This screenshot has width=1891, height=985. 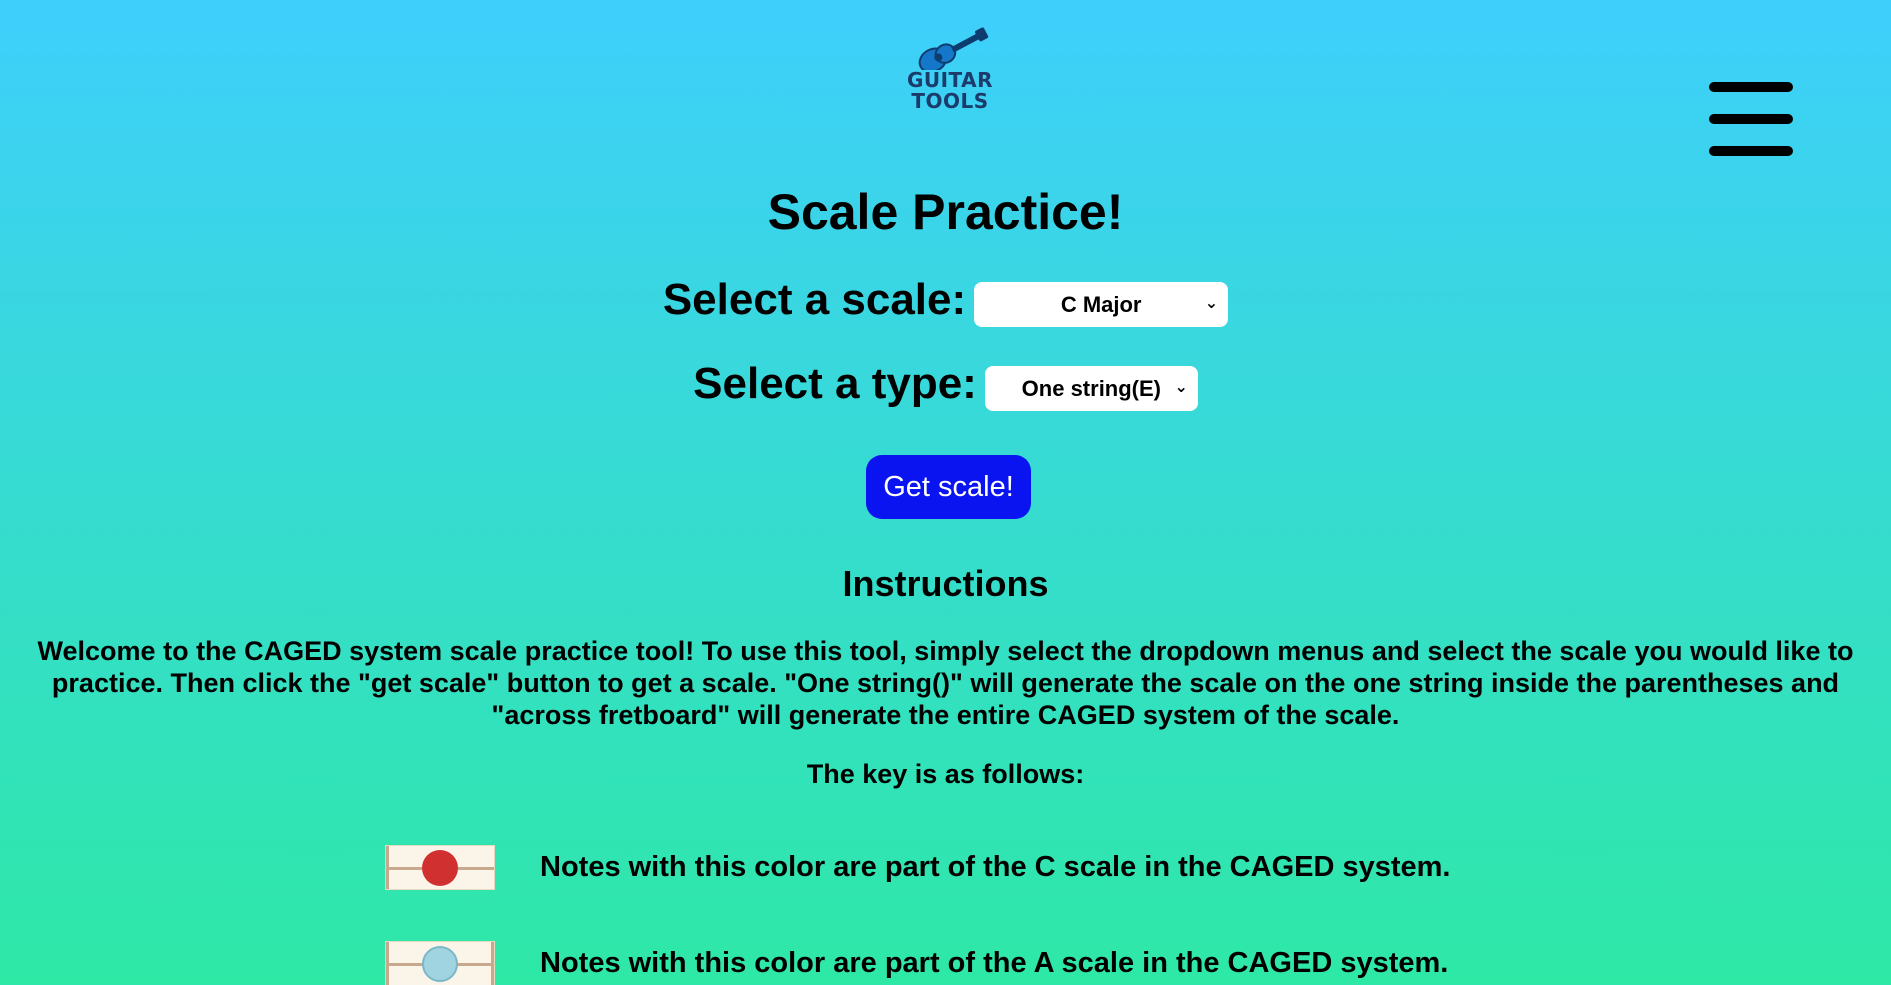 I want to click on type-select-value: One string(E), so click(x=1091, y=388).